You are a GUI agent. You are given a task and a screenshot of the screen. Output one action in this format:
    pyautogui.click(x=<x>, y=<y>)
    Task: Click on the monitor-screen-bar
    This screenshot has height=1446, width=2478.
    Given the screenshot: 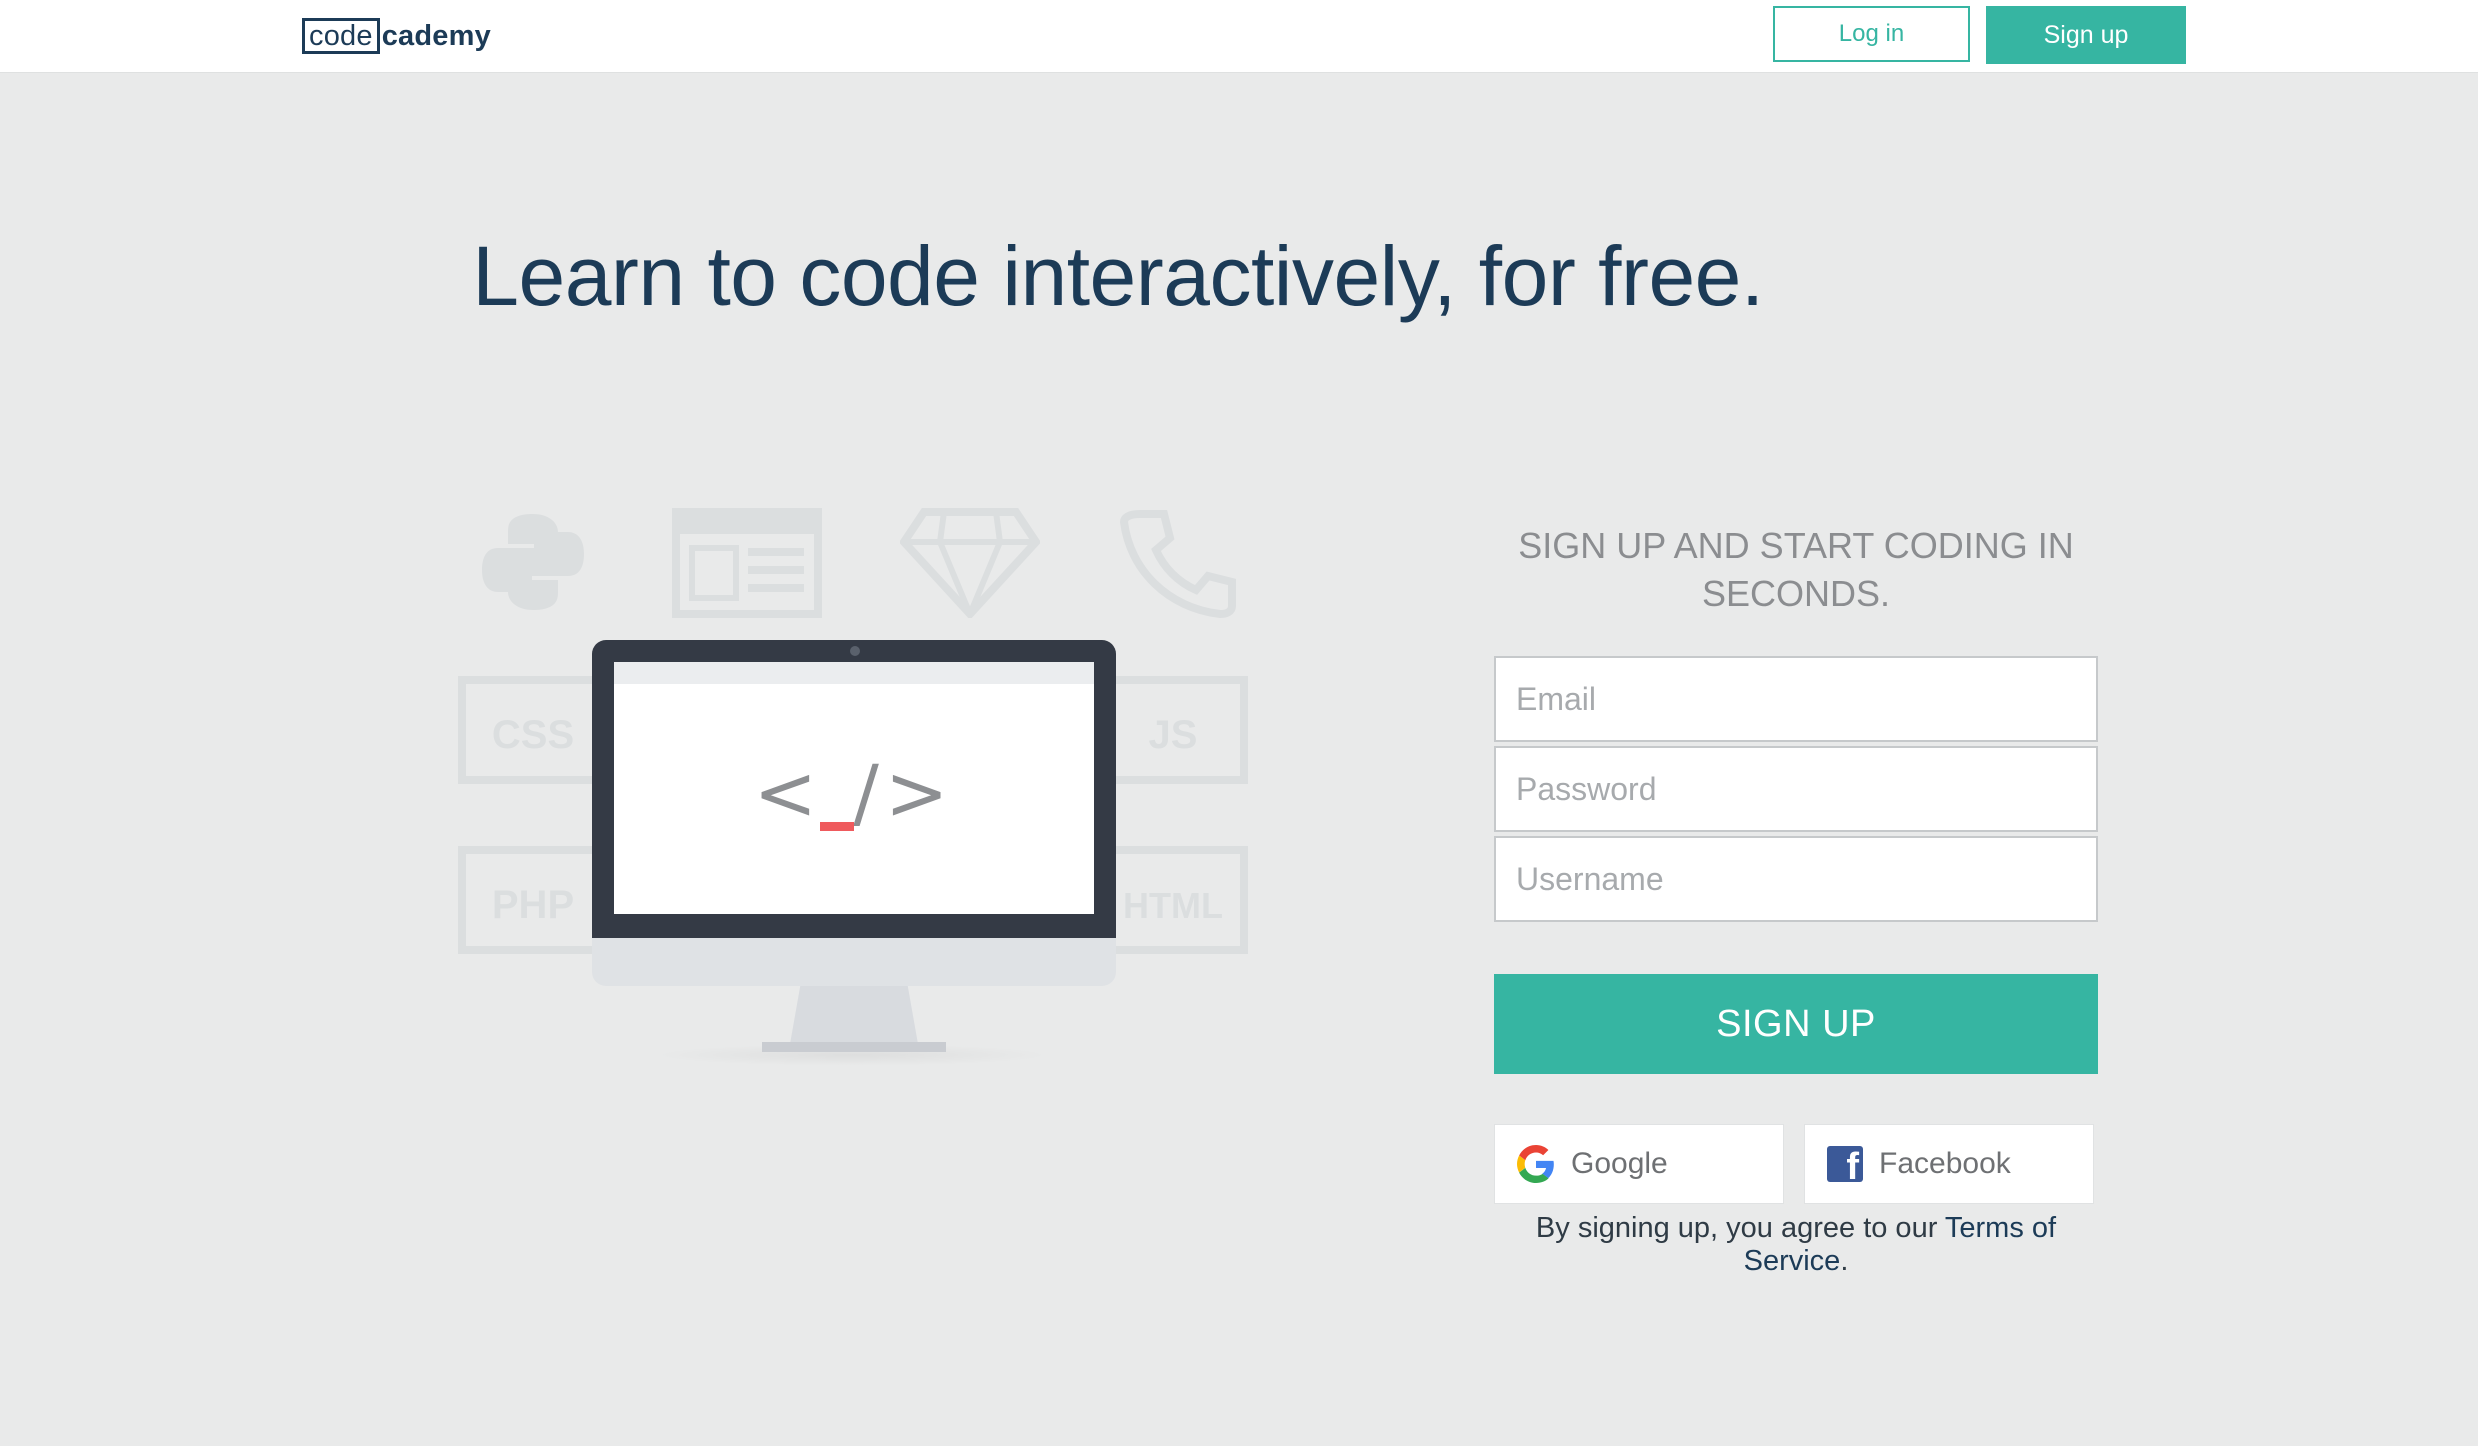 What is the action you would take?
    pyautogui.click(x=854, y=673)
    